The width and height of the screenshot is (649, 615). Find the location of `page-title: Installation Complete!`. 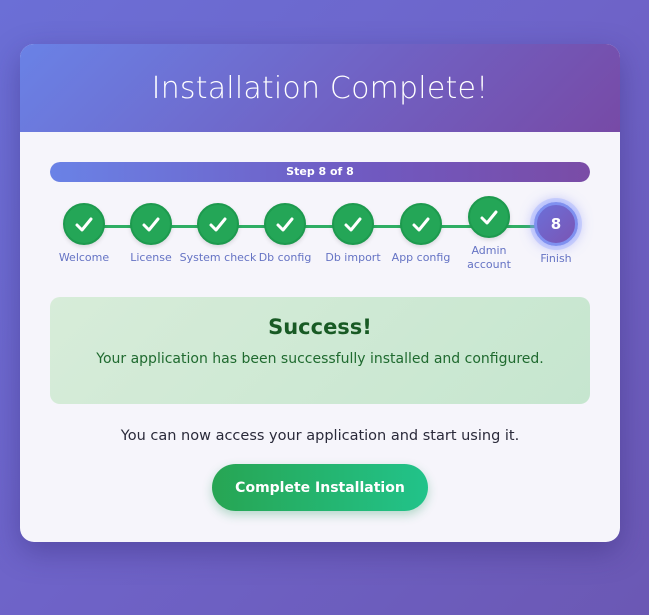

page-title: Installation Complete! is located at coordinates (320, 88).